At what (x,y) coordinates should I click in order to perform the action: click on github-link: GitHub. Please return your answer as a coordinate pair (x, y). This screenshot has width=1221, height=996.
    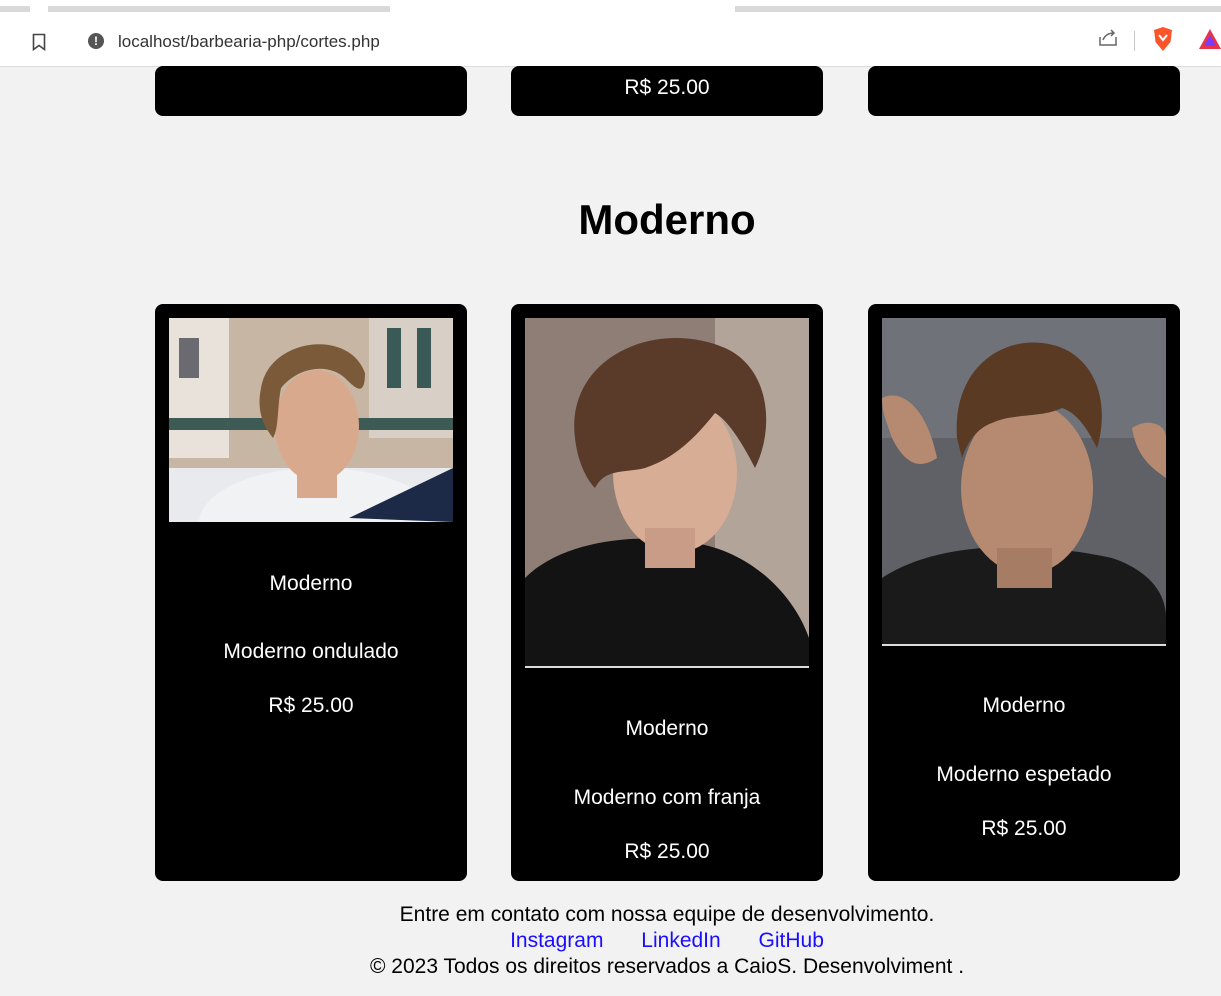
    Looking at the image, I should click on (791, 940).